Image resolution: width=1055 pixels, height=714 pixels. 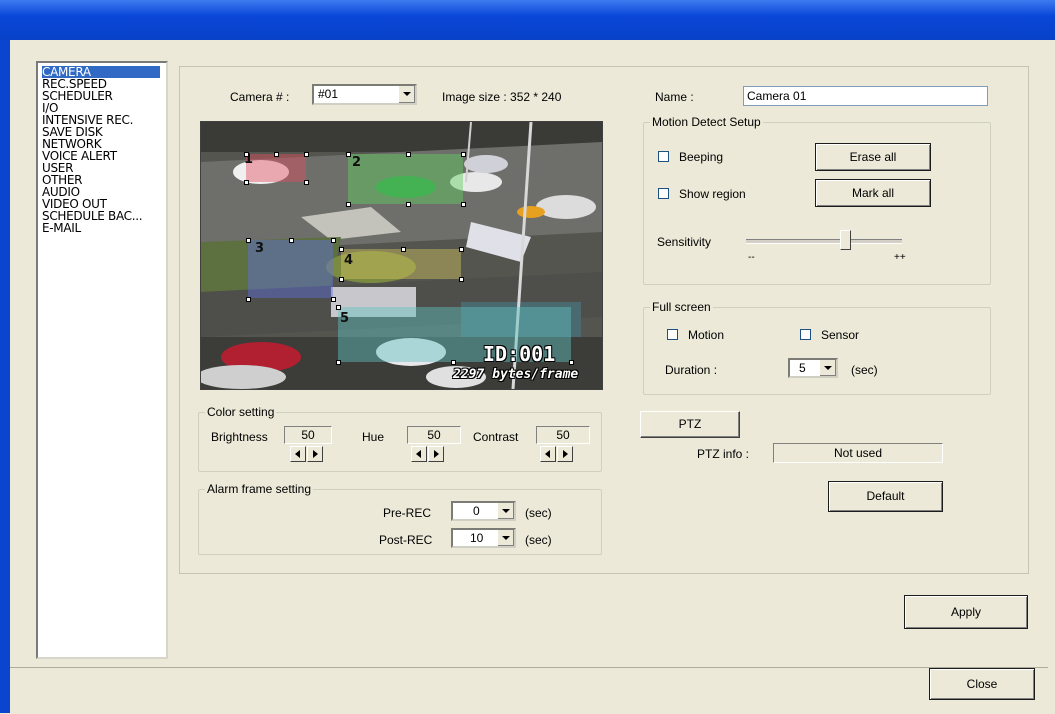 What do you see at coordinates (538, 540) in the screenshot?
I see `post-rec-unit: (sec)` at bounding box center [538, 540].